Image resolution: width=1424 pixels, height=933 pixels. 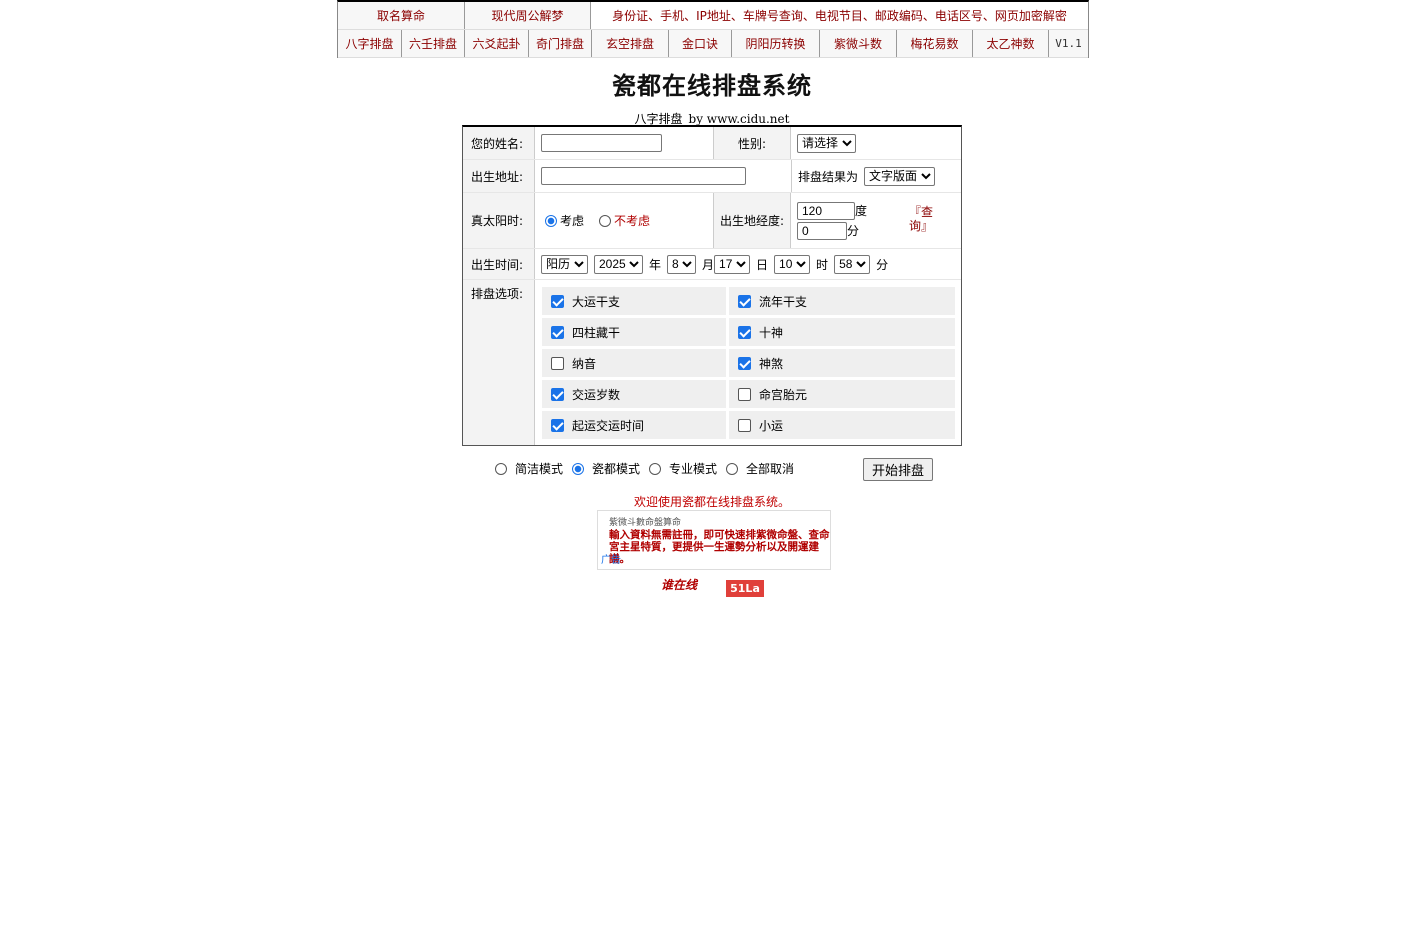 I want to click on row-birth-time: 出生时间: 阳历 2025 年 8 月 17 日 10 时 58 分, so click(x=712, y=264).